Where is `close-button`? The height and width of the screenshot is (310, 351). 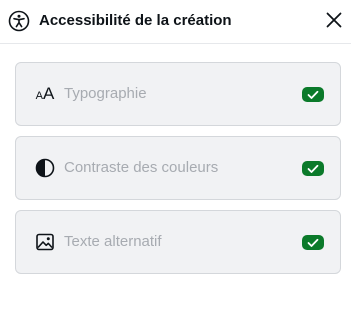 close-button is located at coordinates (334, 22).